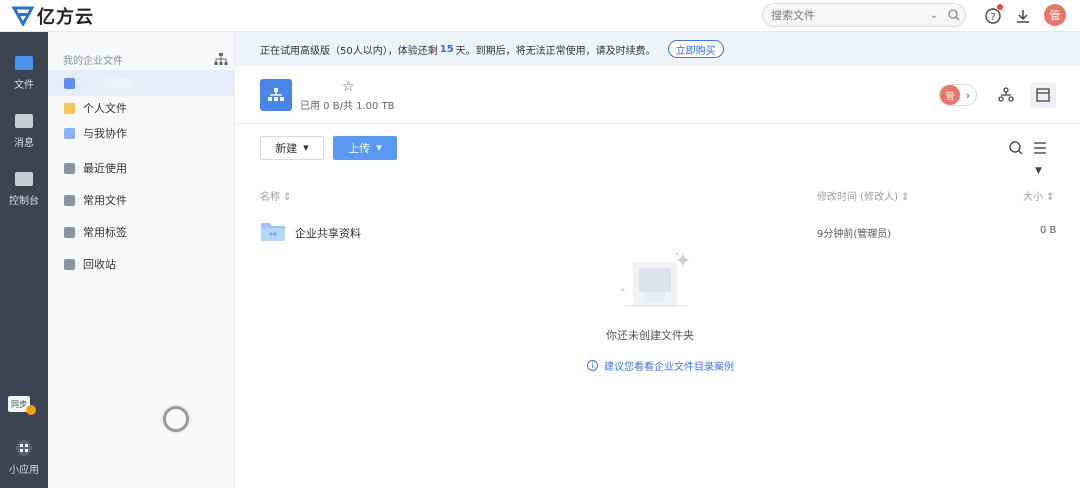 This screenshot has width=1080, height=488. What do you see at coordinates (669, 367) in the screenshot?
I see `hint-text: 建议您看看企业文件目录案例` at bounding box center [669, 367].